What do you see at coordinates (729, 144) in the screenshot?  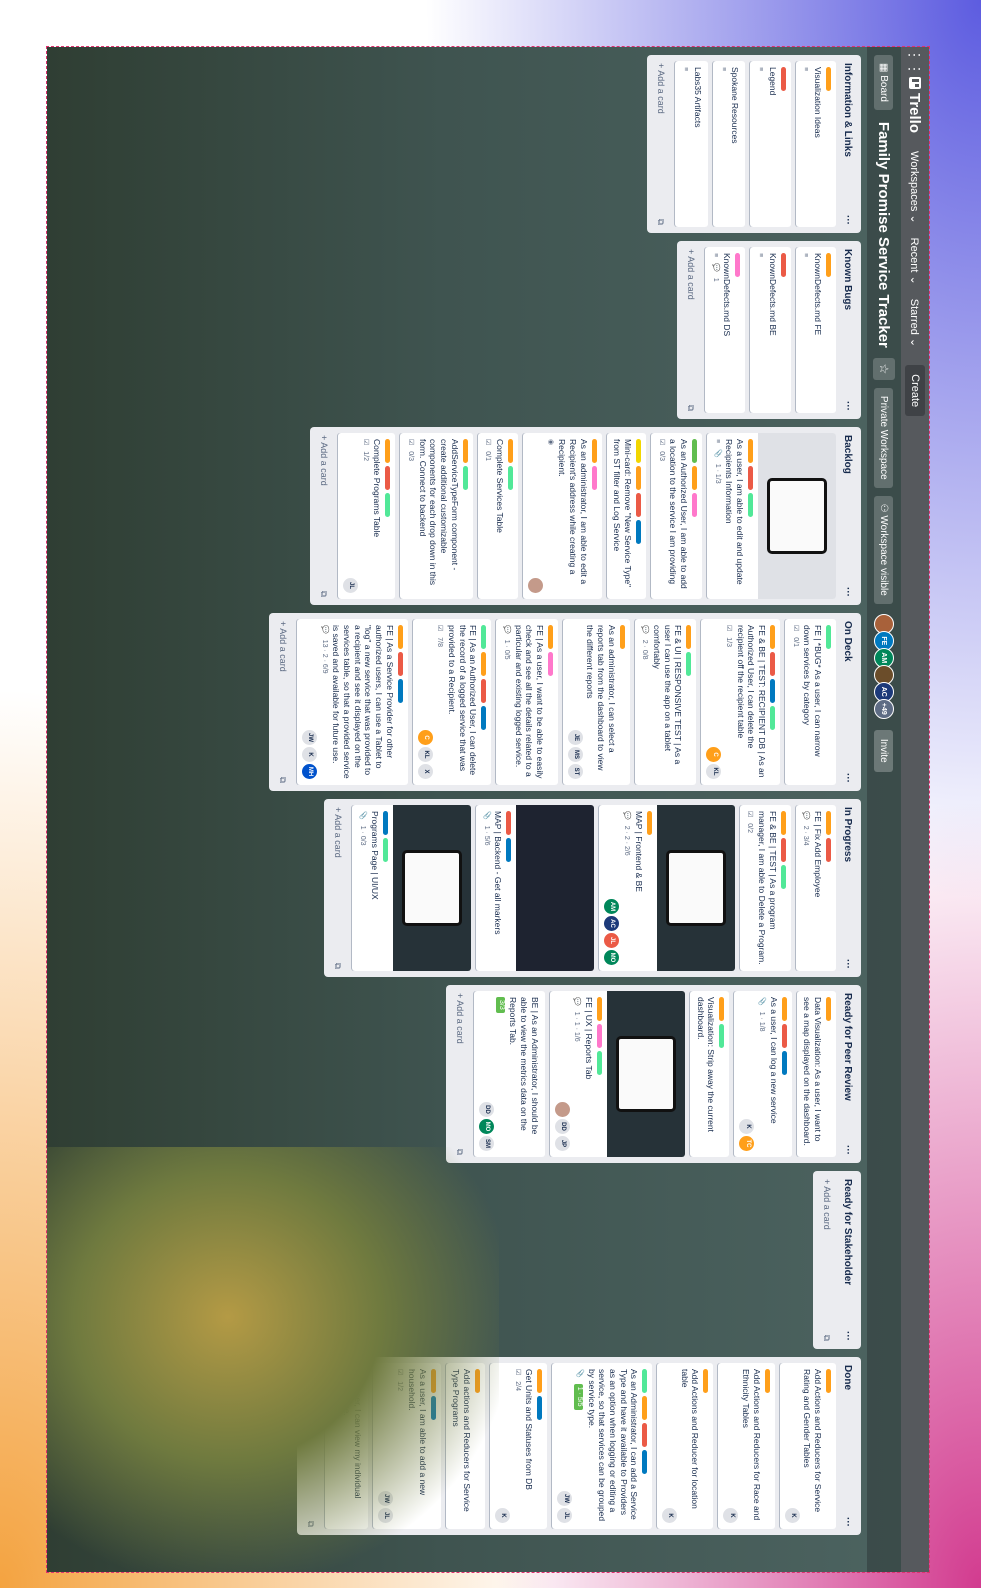 I see `card: Spokane Resources ≡` at bounding box center [729, 144].